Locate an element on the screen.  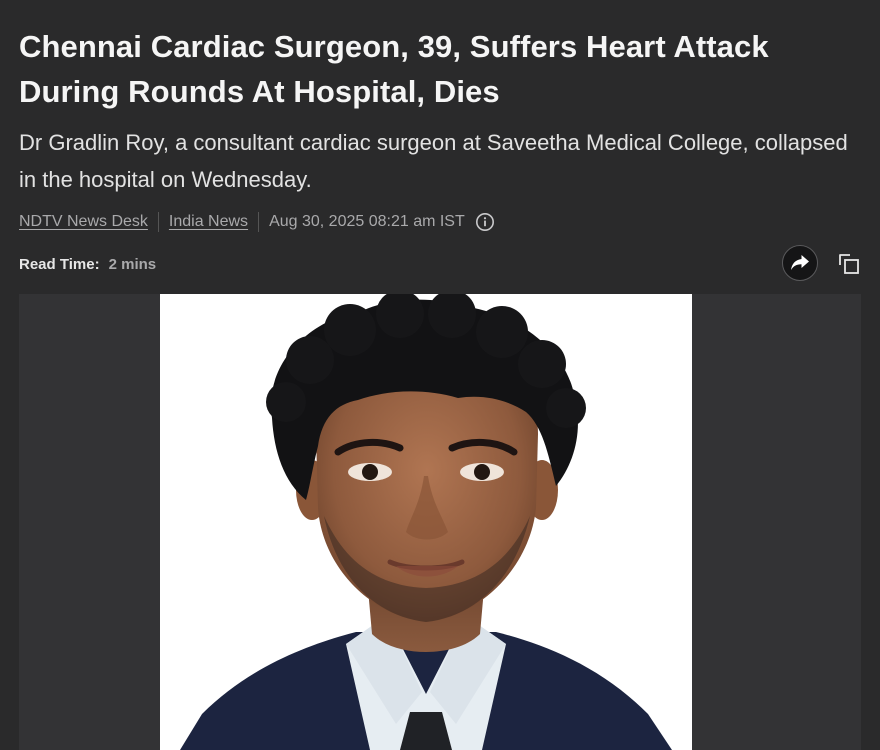
info-icon is located at coordinates (485, 222).